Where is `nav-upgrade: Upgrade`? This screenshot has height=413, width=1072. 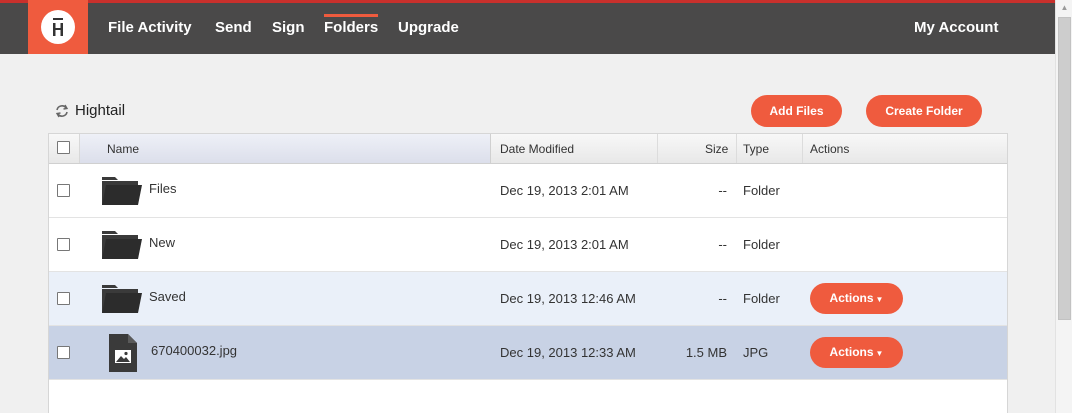
nav-upgrade: Upgrade is located at coordinates (428, 27).